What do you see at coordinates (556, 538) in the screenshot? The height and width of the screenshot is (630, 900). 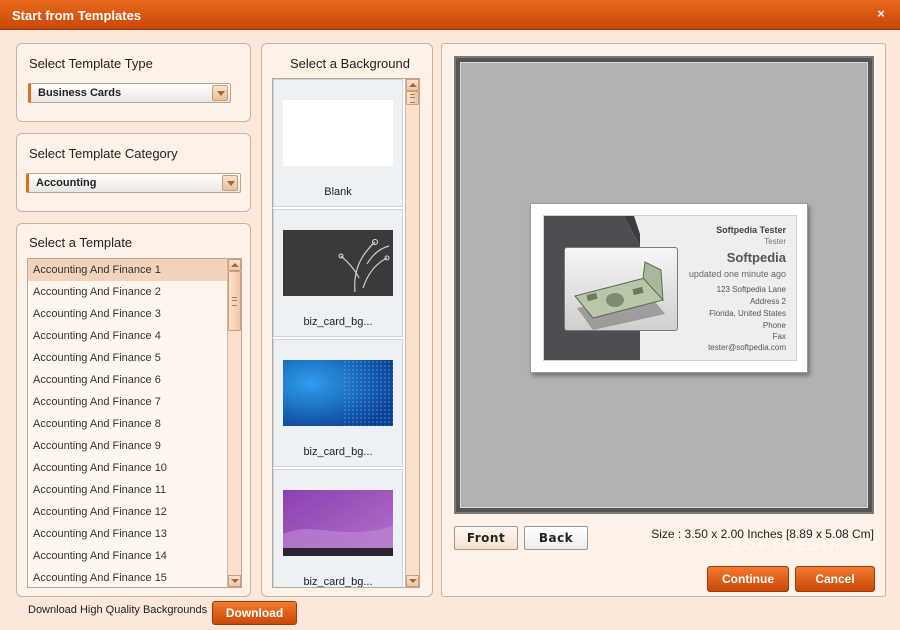 I see `back-button: Back` at bounding box center [556, 538].